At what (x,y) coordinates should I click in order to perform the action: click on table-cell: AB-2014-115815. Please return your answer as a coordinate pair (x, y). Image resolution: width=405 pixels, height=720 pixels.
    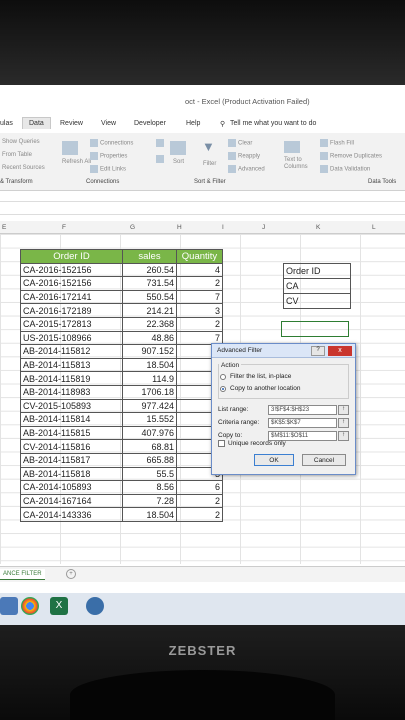
    Looking at the image, I should click on (71, 433).